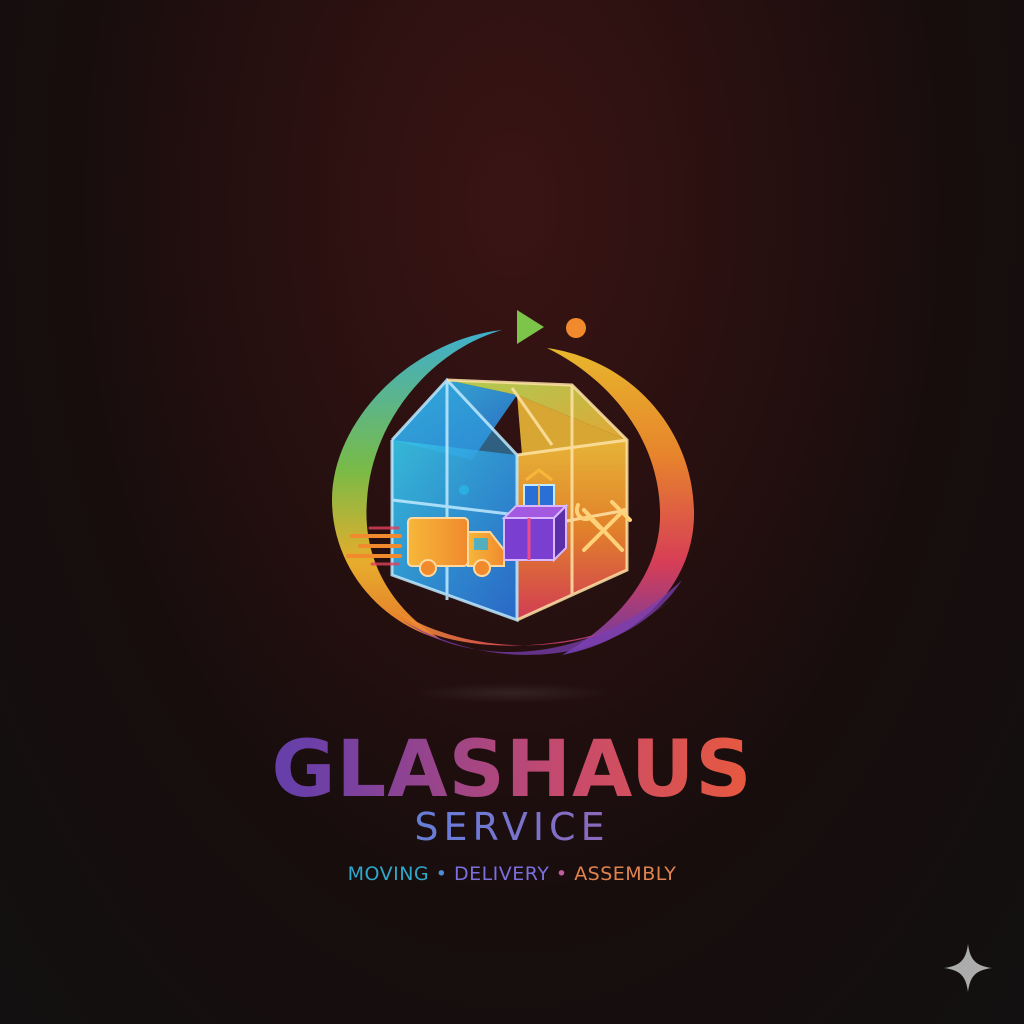  Describe the element at coordinates (512, 827) in the screenshot. I see `brand-subtitle: SERVICE` at that location.